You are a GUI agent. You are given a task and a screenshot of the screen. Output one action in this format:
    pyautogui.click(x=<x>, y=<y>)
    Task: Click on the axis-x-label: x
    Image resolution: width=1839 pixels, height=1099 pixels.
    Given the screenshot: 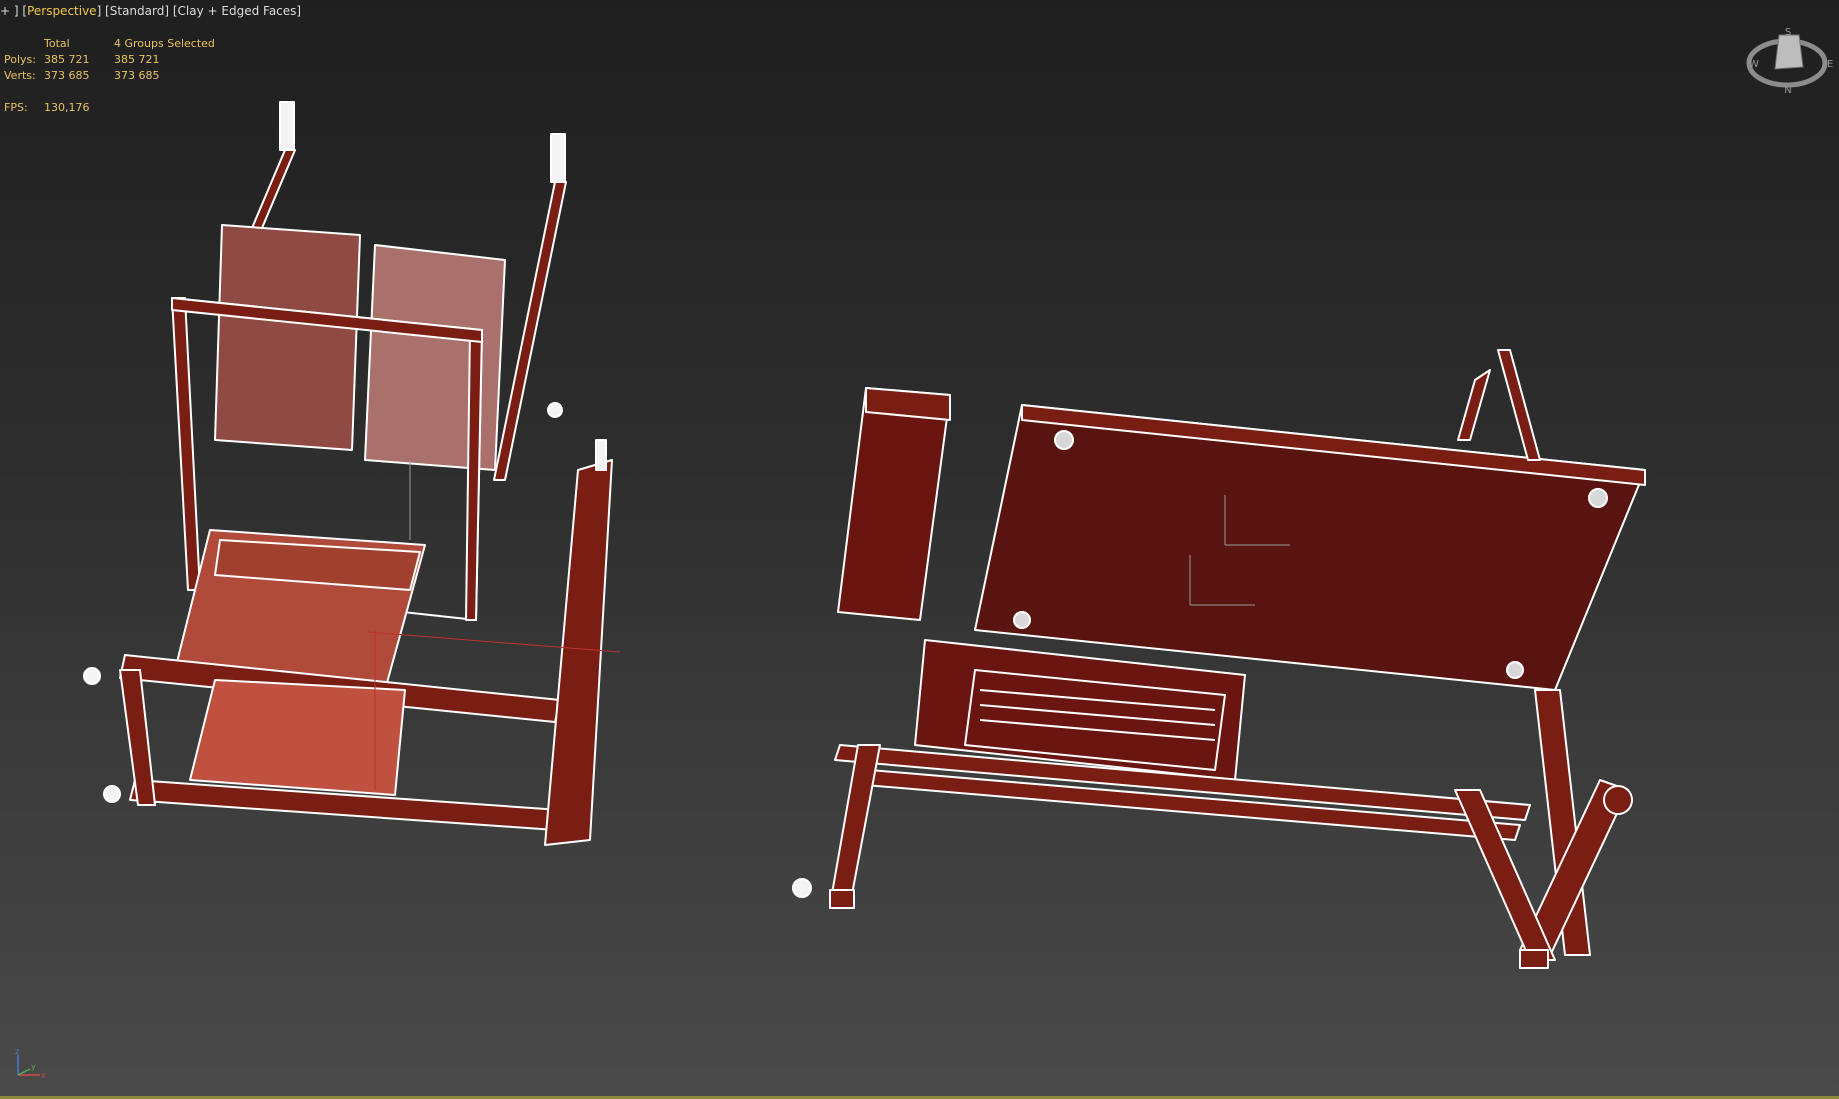 What is the action you would take?
    pyautogui.click(x=43, y=1075)
    